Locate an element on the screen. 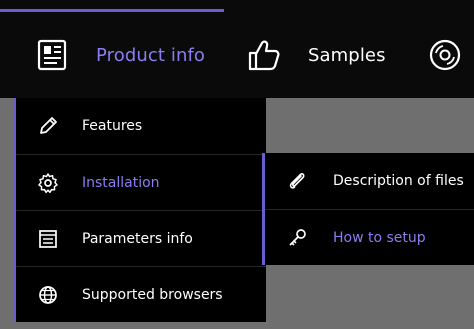  submenu-item-how-to-setup: How to setup is located at coordinates (369, 237).